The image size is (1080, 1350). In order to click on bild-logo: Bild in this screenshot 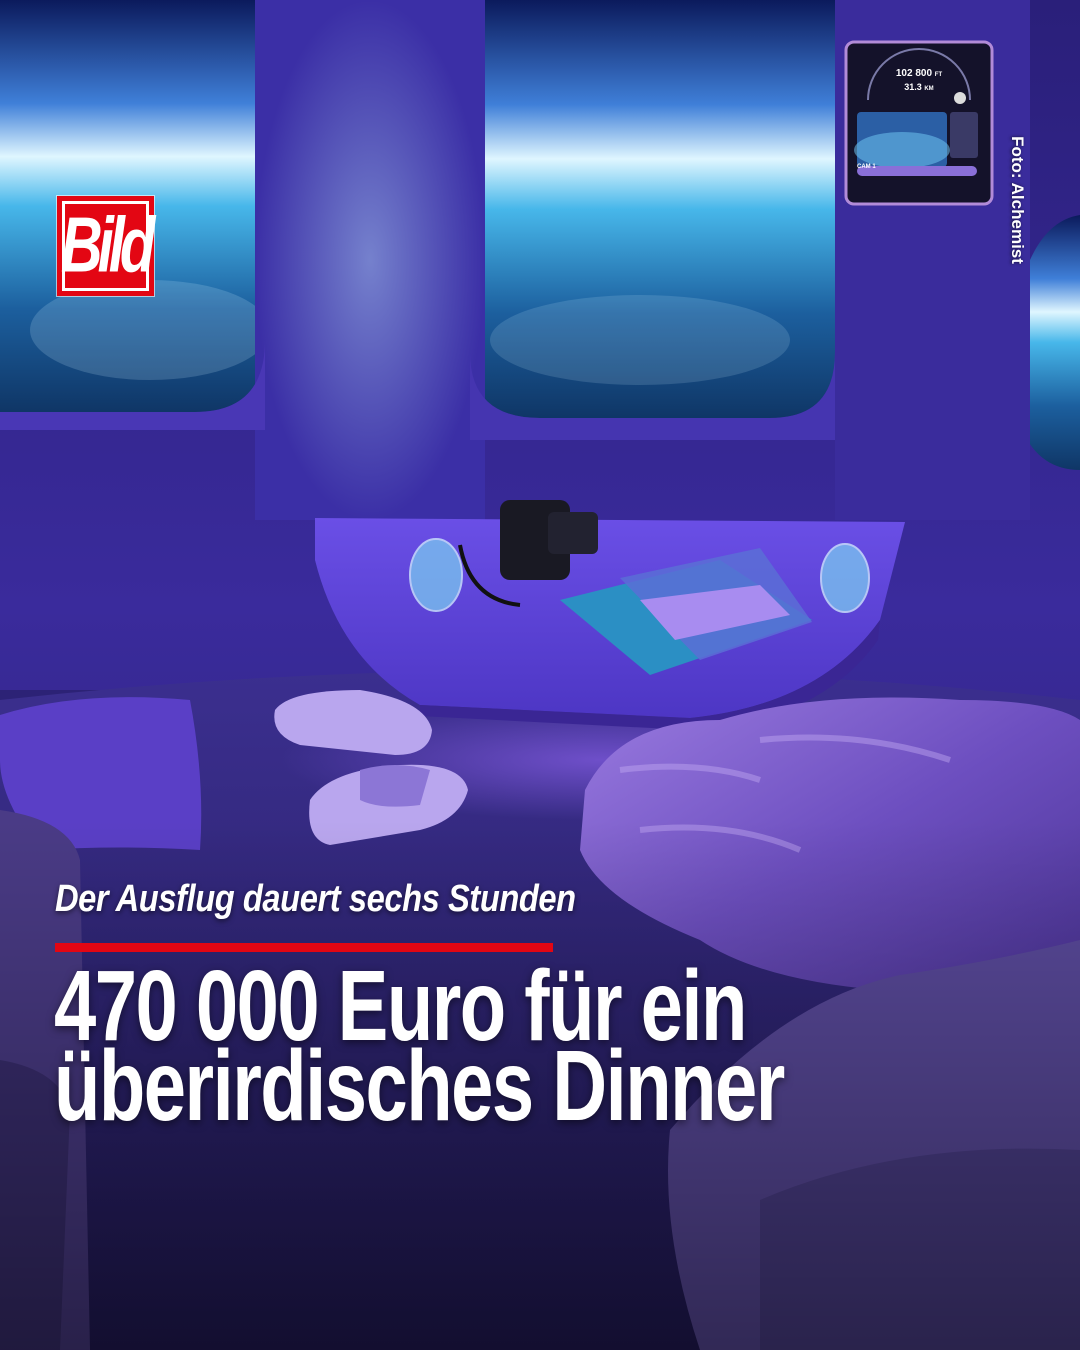, I will do `click(106, 246)`.